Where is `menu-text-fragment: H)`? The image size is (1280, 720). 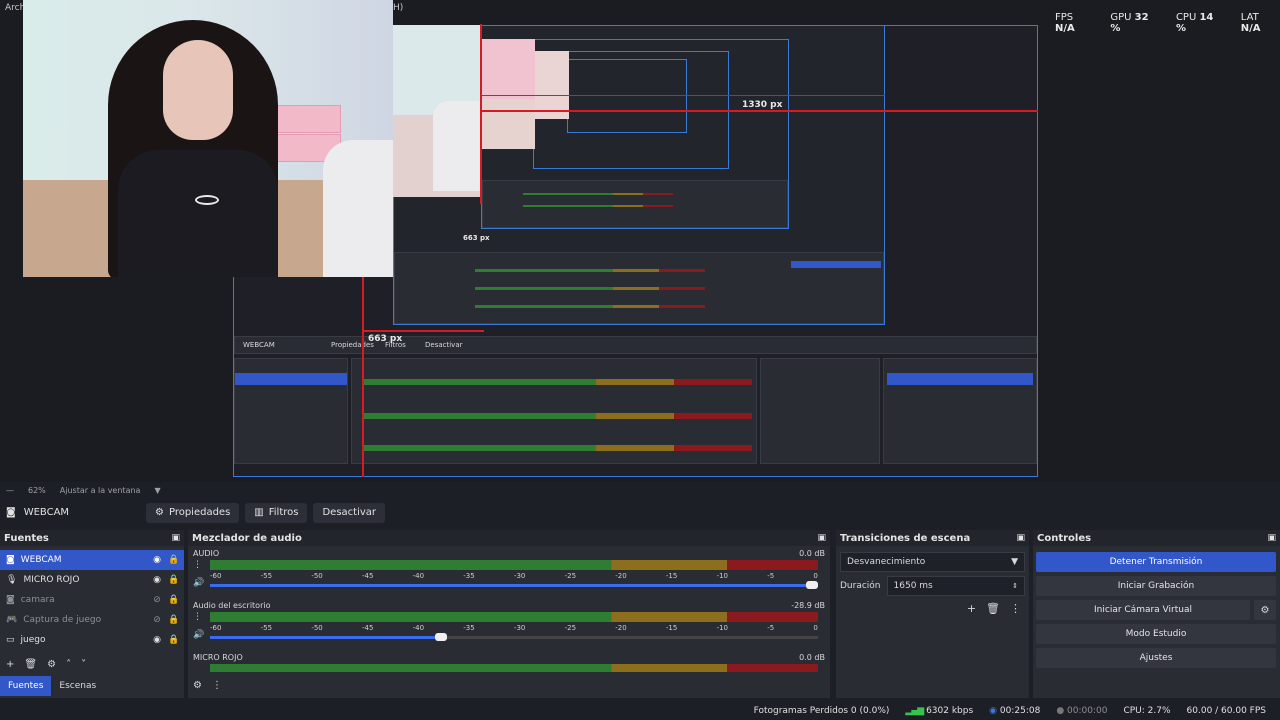 menu-text-fragment: H) is located at coordinates (398, 8).